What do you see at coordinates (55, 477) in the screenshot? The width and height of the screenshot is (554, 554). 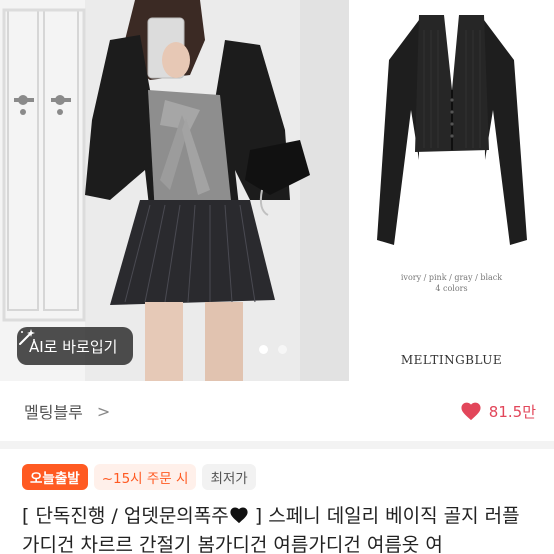 I see `today-shipping-badge: 오늘출발` at bounding box center [55, 477].